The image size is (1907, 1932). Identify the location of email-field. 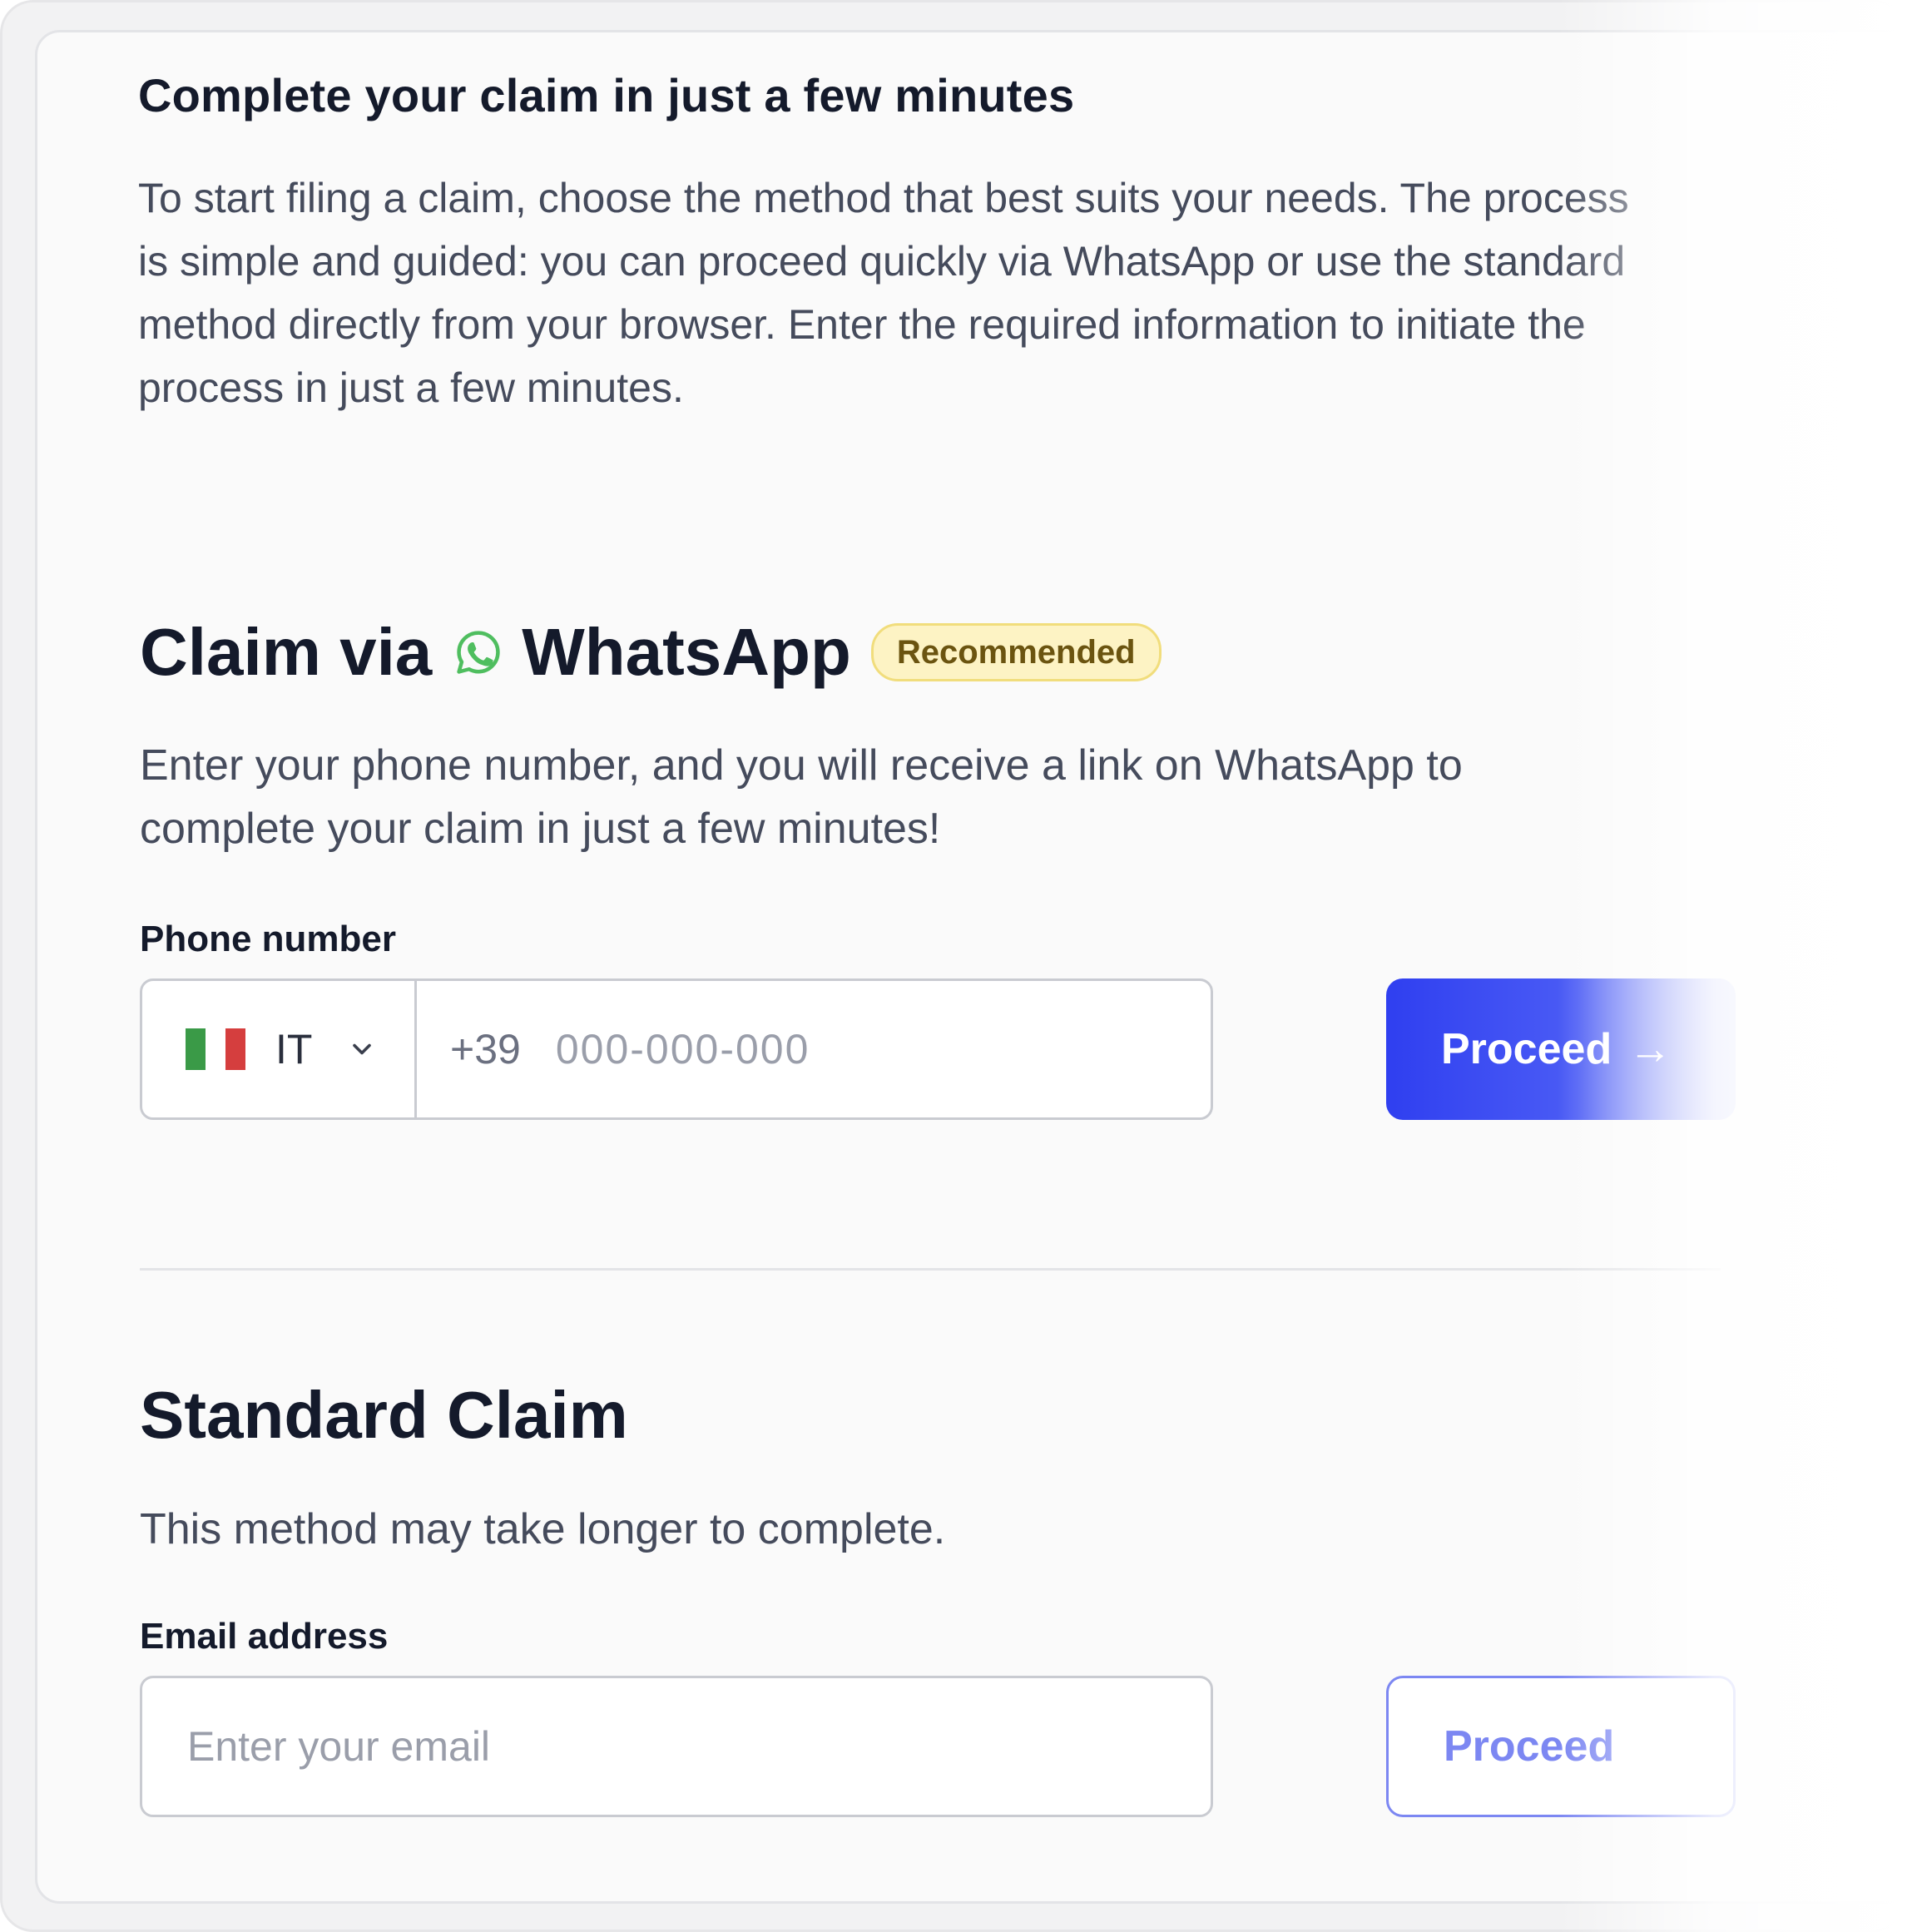
(676, 1746).